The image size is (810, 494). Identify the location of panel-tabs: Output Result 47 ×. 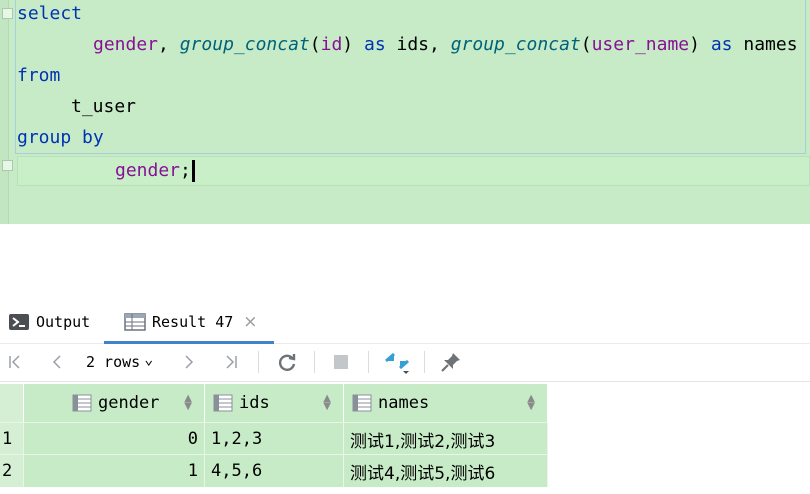
(405, 322).